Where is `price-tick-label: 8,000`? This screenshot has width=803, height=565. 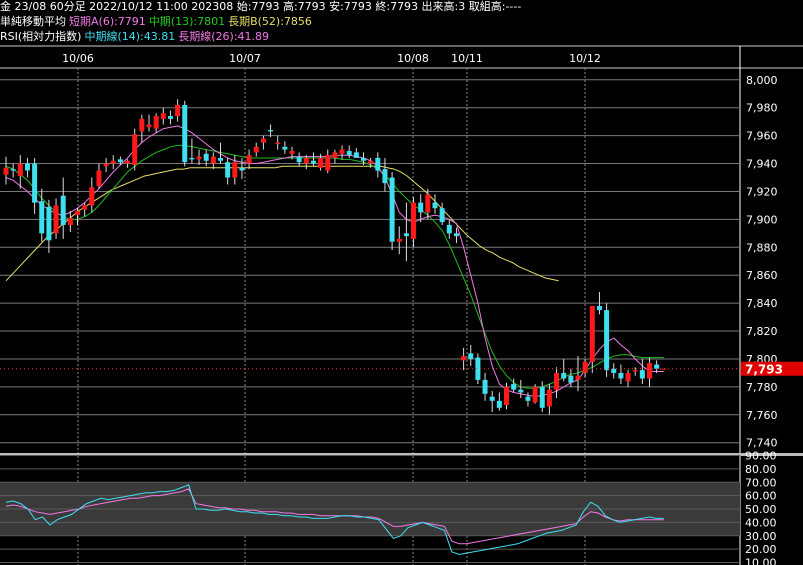 price-tick-label: 8,000 is located at coordinates (762, 80).